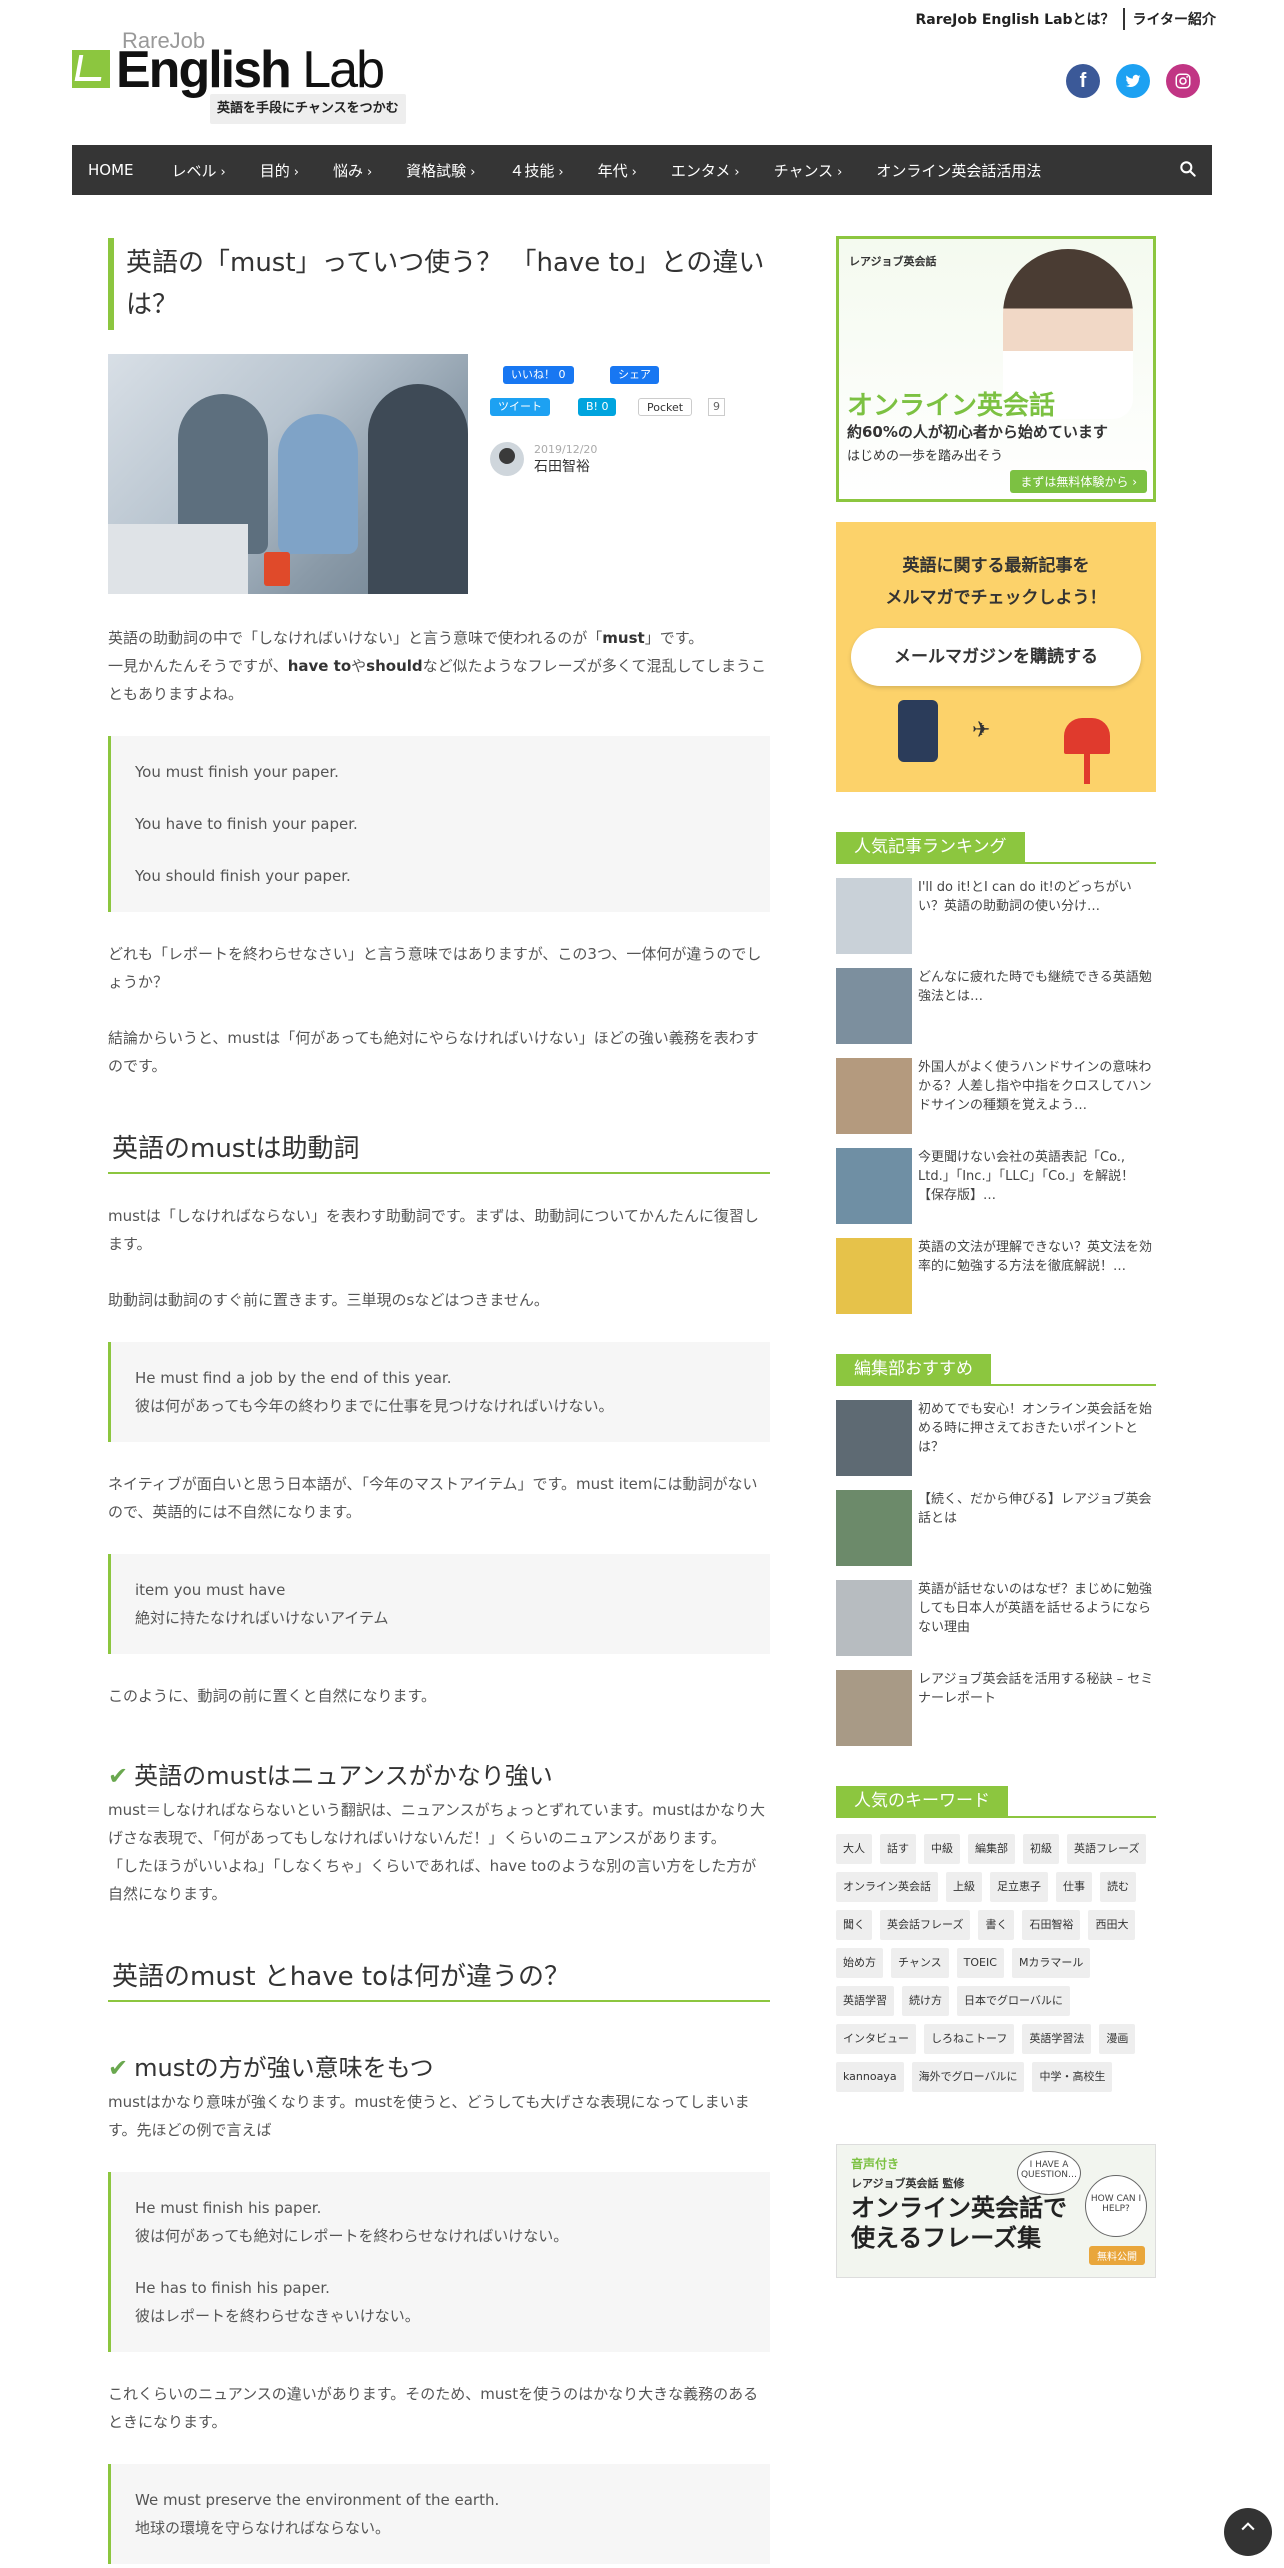 The width and height of the screenshot is (1284, 2568). I want to click on instagram-icon, so click(1183, 81).